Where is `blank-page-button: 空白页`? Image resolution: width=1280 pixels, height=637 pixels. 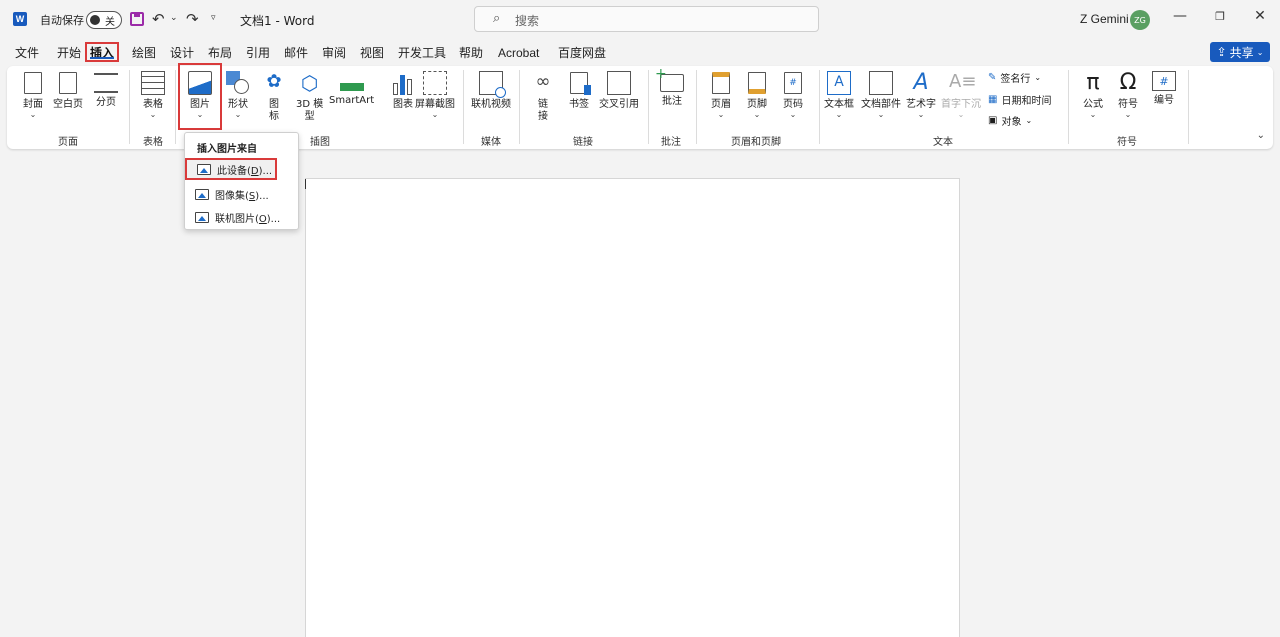 blank-page-button: 空白页 is located at coordinates (68, 91).